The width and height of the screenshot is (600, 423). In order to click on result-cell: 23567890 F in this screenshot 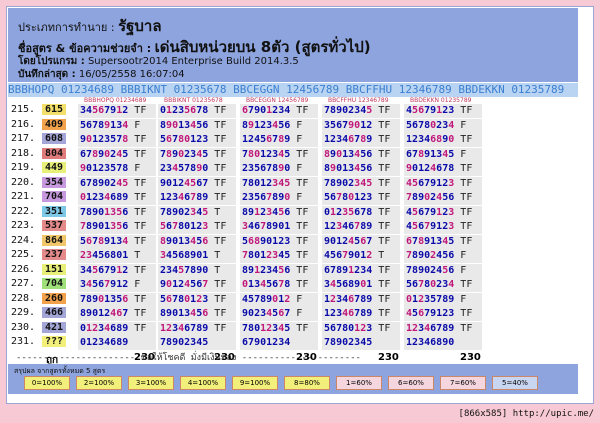, I will do `click(279, 198)`.